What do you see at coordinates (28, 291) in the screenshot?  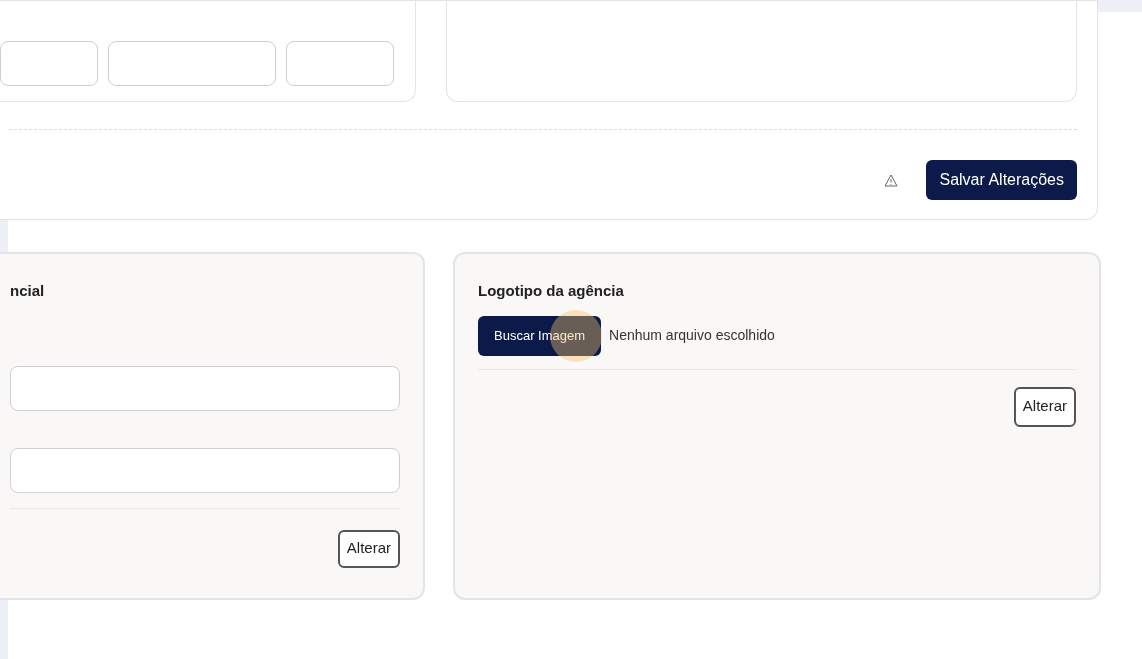 I see `card-title: ncial` at bounding box center [28, 291].